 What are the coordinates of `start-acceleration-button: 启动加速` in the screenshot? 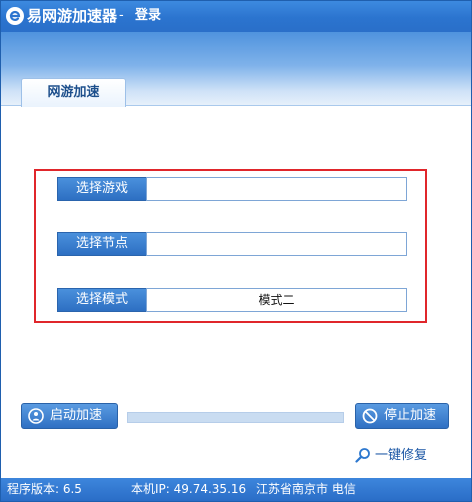 It's located at (69, 416).